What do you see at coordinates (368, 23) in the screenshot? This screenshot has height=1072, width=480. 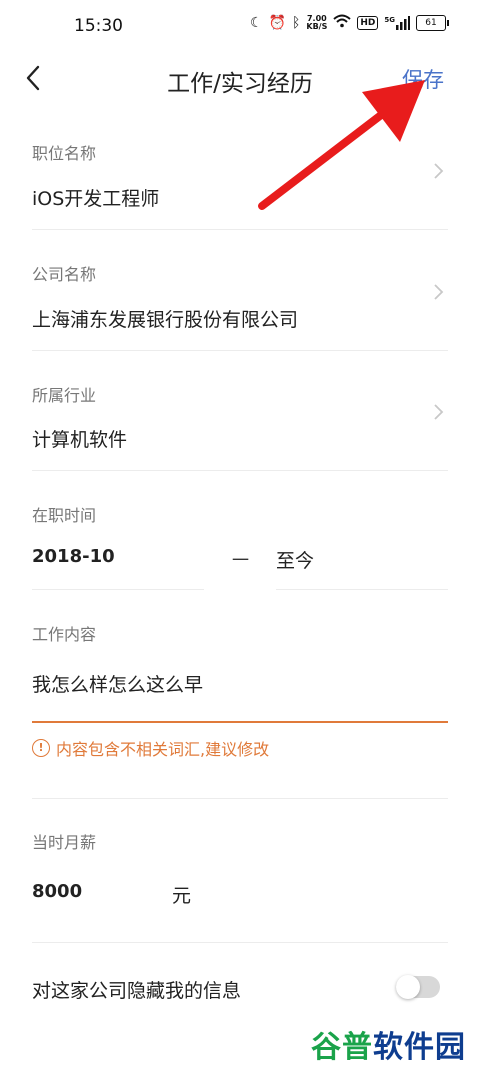 I see `hd-badge: HD` at bounding box center [368, 23].